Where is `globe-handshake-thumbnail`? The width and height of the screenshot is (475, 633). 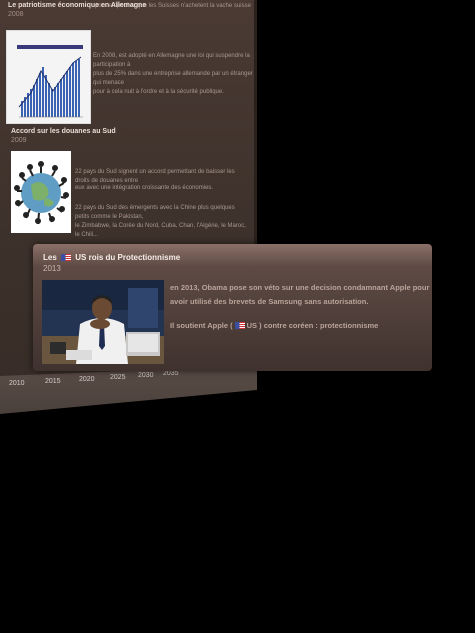
globe-handshake-thumbnail is located at coordinates (41, 193).